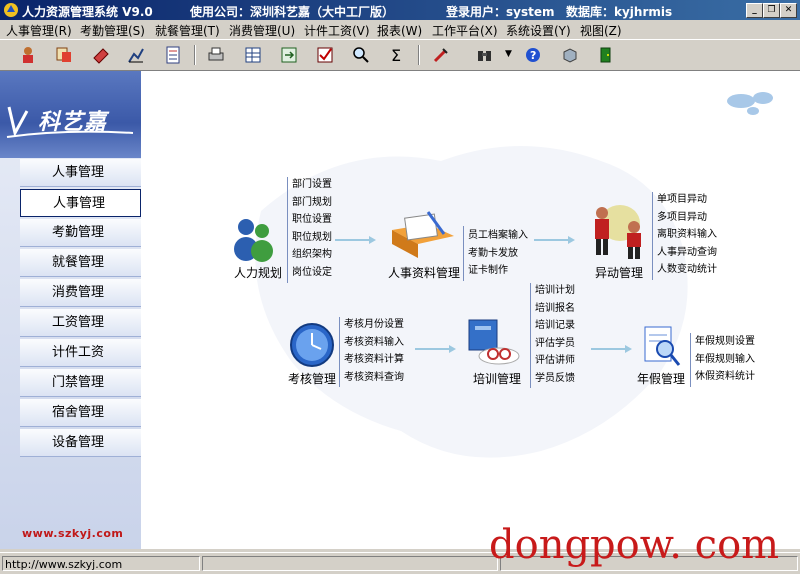  Describe the element at coordinates (350, 563) in the screenshot. I see `status-panel` at that location.